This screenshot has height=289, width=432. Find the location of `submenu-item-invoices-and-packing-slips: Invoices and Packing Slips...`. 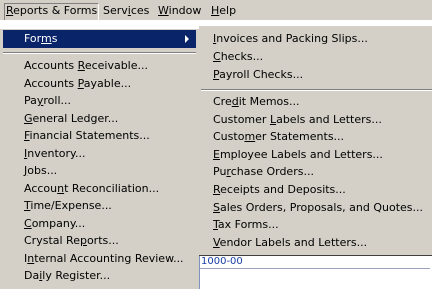

submenu-item-invoices-and-packing-slips: Invoices and Packing Slips... is located at coordinates (290, 39).